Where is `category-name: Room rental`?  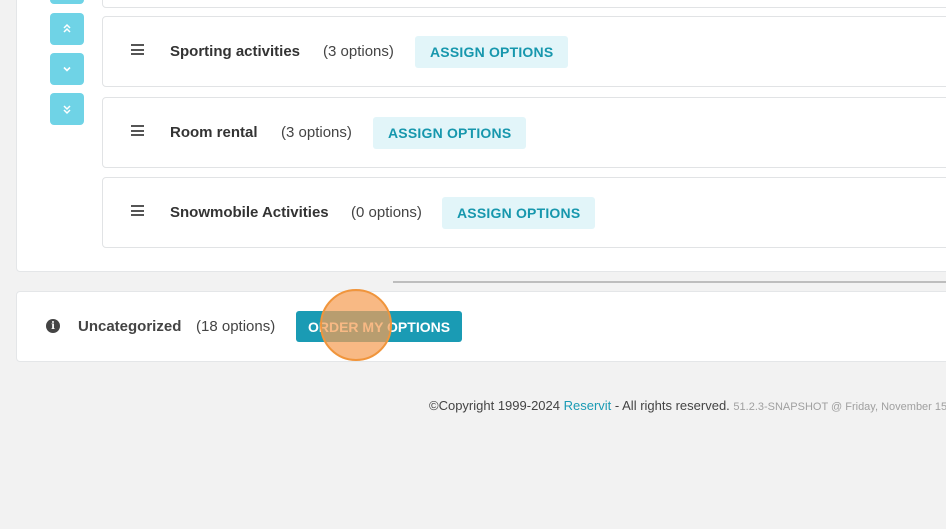
category-name: Room rental is located at coordinates (214, 132).